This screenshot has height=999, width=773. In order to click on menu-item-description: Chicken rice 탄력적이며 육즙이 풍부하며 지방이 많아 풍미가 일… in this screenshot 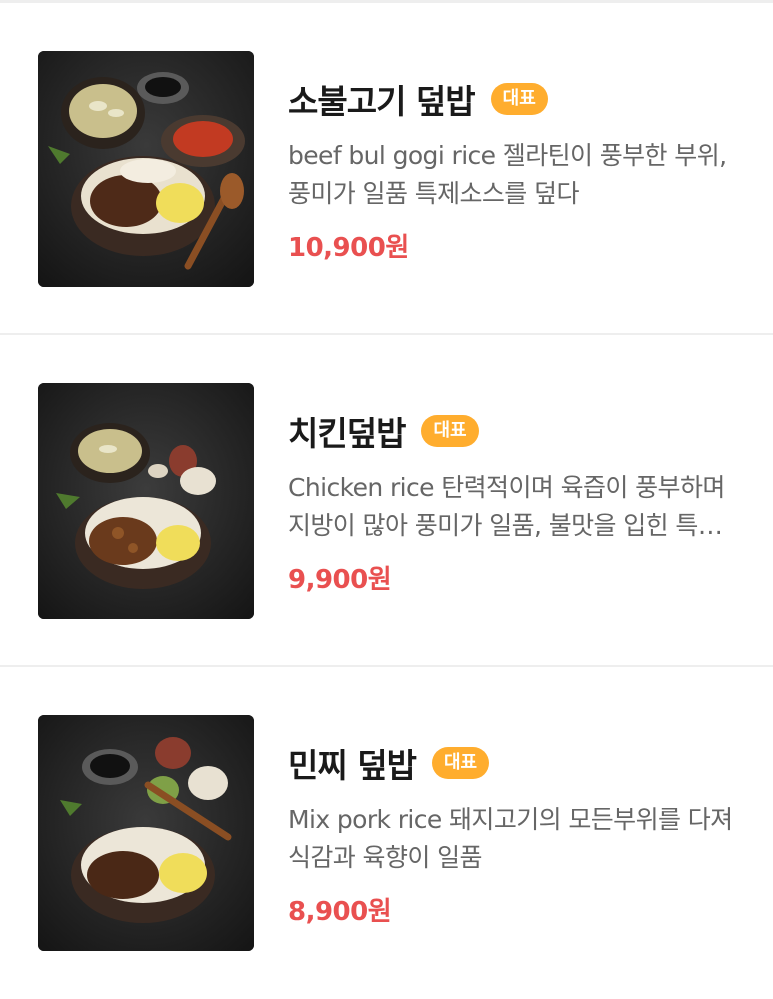, I will do `click(506, 506)`.